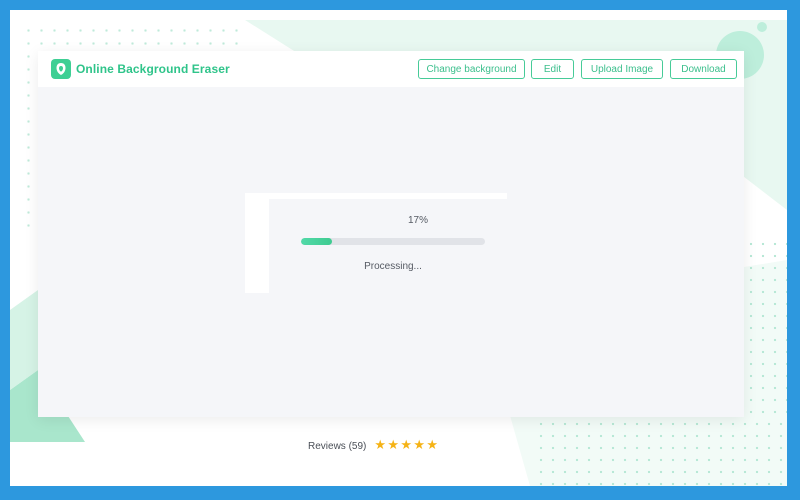 This screenshot has width=800, height=500. I want to click on app-logo-icon, so click(61, 69).